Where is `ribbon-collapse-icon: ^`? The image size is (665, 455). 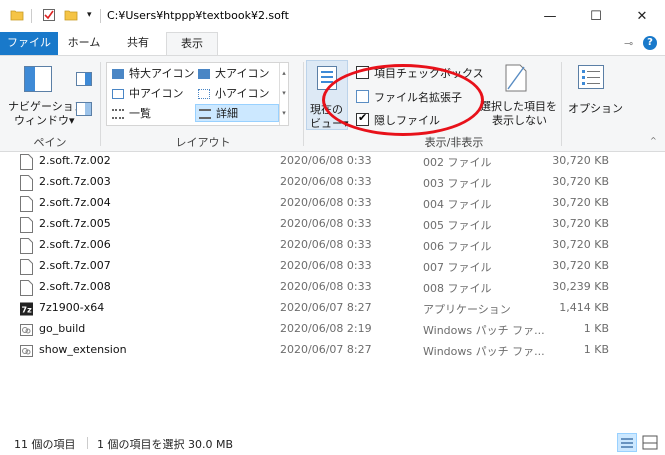 ribbon-collapse-icon: ^ is located at coordinates (653, 140).